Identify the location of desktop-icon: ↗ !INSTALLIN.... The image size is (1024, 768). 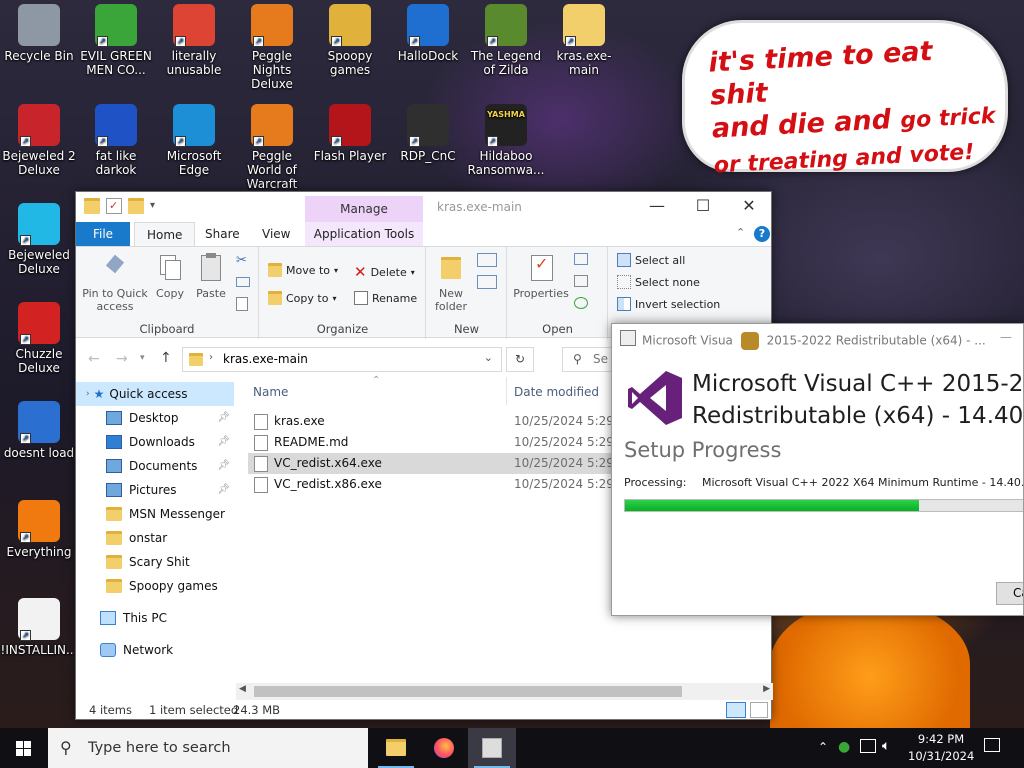
(39, 627).